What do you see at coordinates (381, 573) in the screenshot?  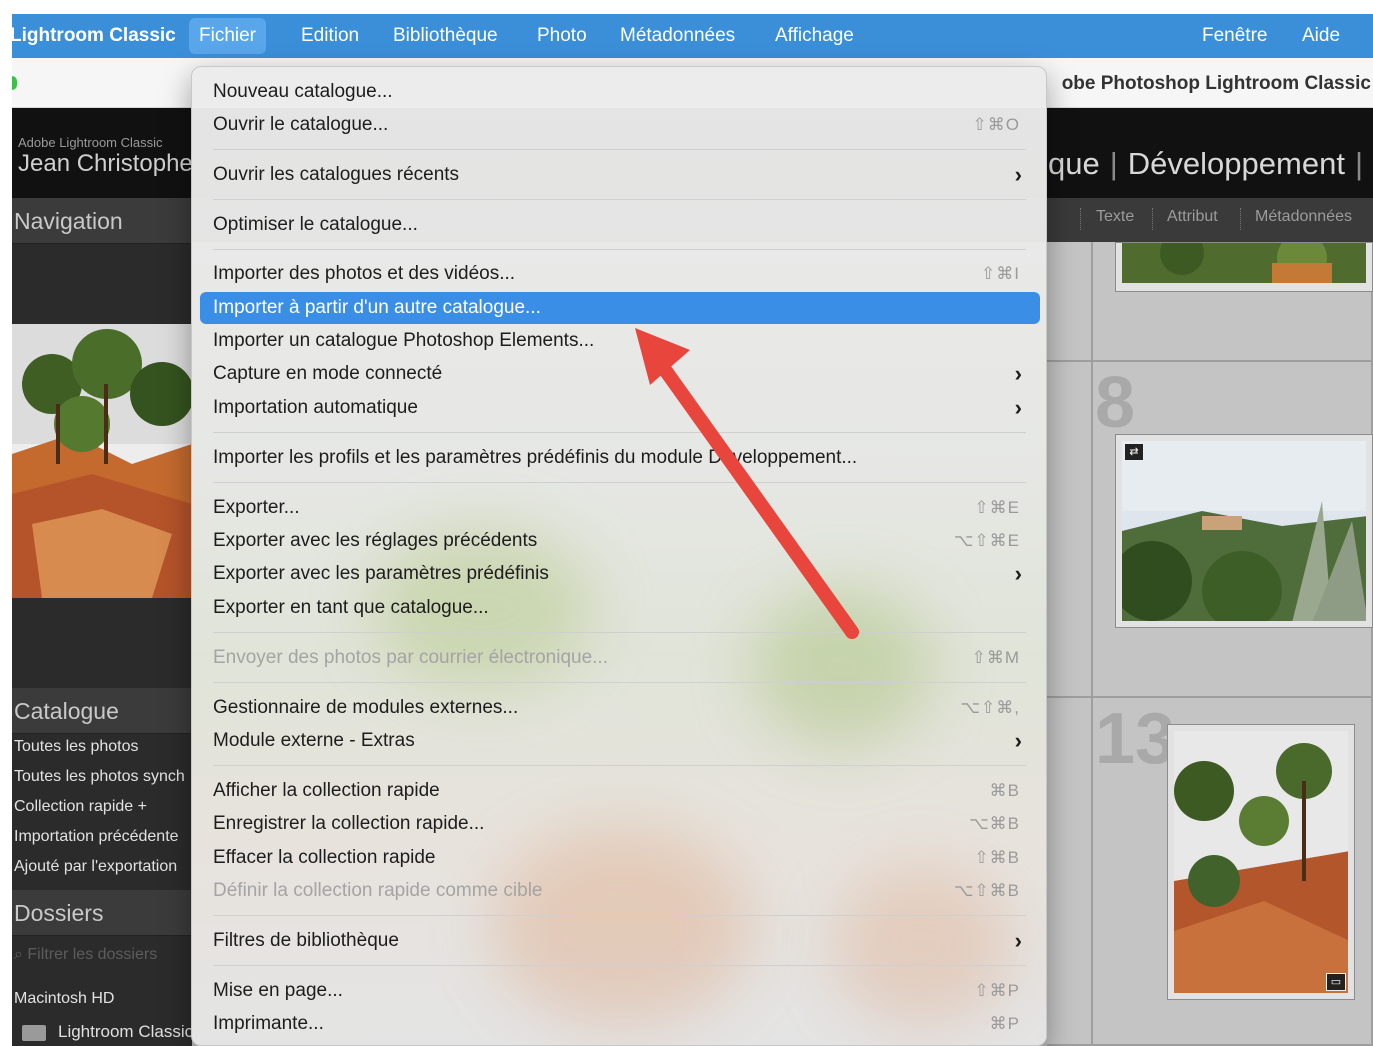 I see `menu-item-label: Exporter avec les paramètres prédéfinis` at bounding box center [381, 573].